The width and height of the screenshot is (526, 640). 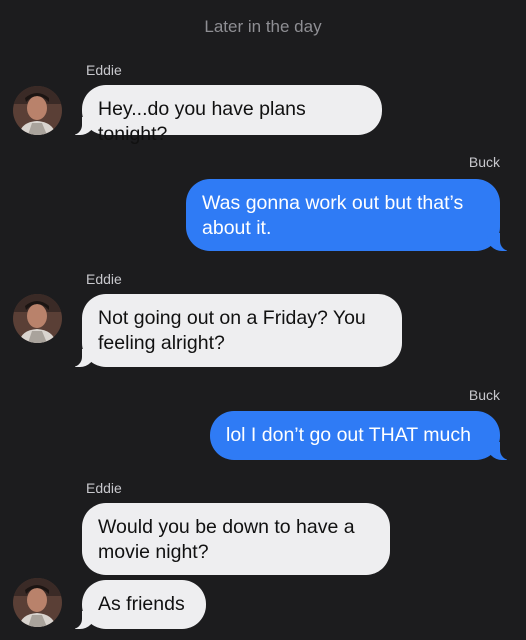 What do you see at coordinates (348, 435) in the screenshot?
I see `message-text: lol I don’t go out THAT much` at bounding box center [348, 435].